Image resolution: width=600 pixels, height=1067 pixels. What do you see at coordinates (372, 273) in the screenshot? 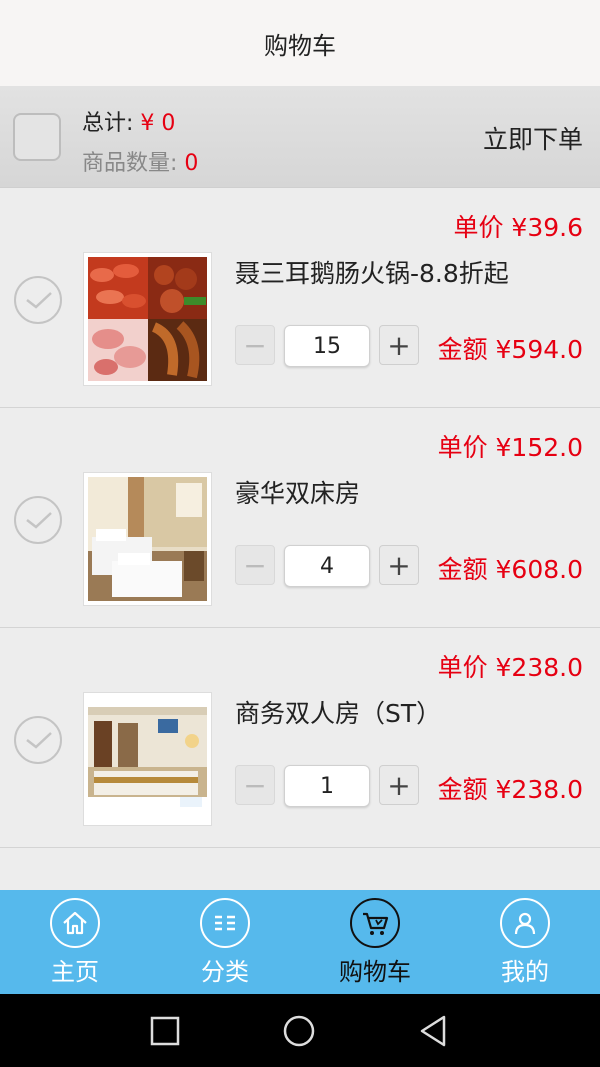
I see `product-name: 聂三耳鹅肠火锅-8.8折起` at bounding box center [372, 273].